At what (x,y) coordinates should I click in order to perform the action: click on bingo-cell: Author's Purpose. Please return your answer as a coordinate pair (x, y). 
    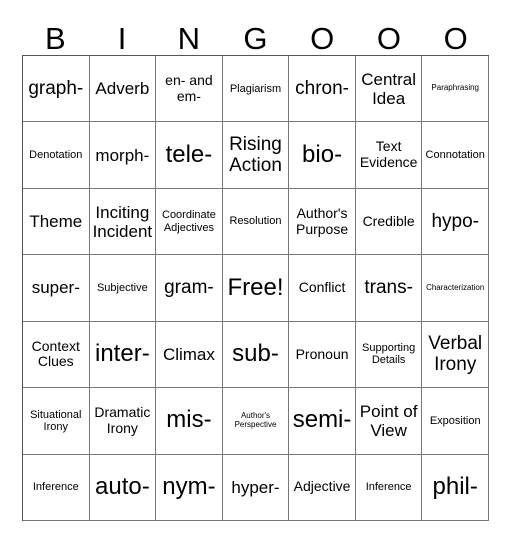
    Looking at the image, I should click on (322, 222).